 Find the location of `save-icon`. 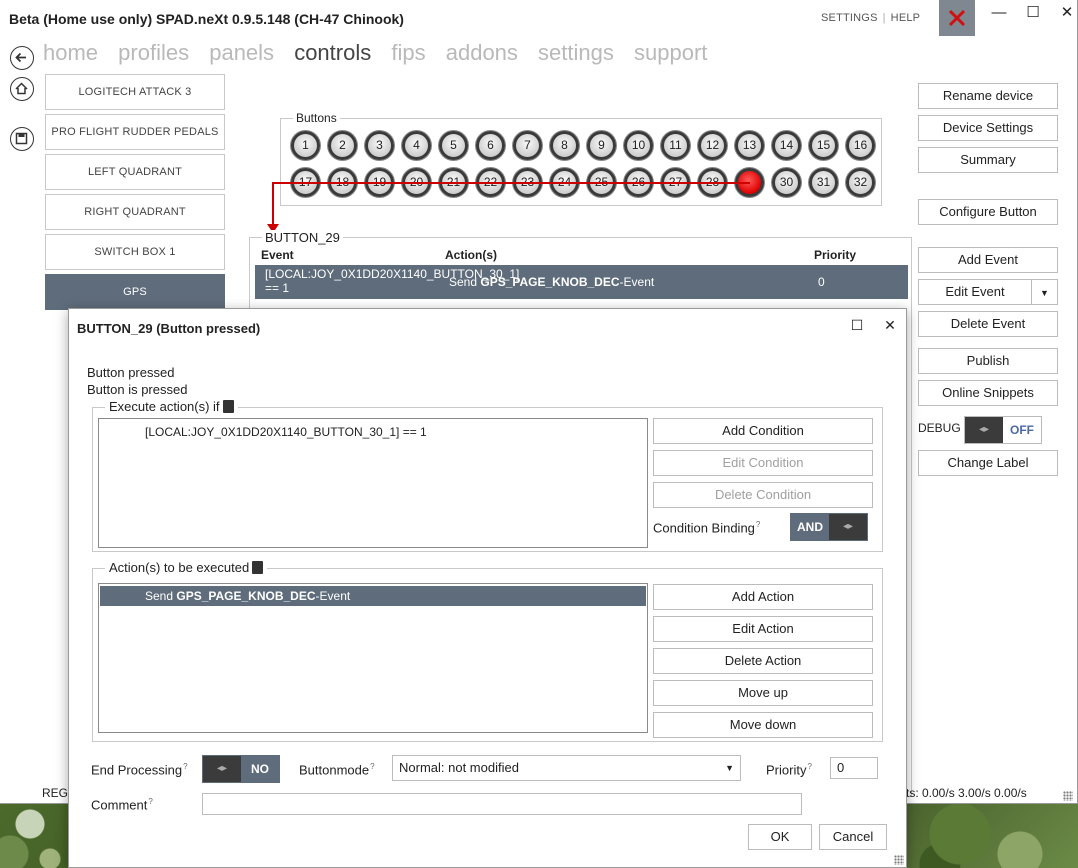

save-icon is located at coordinates (22, 139).